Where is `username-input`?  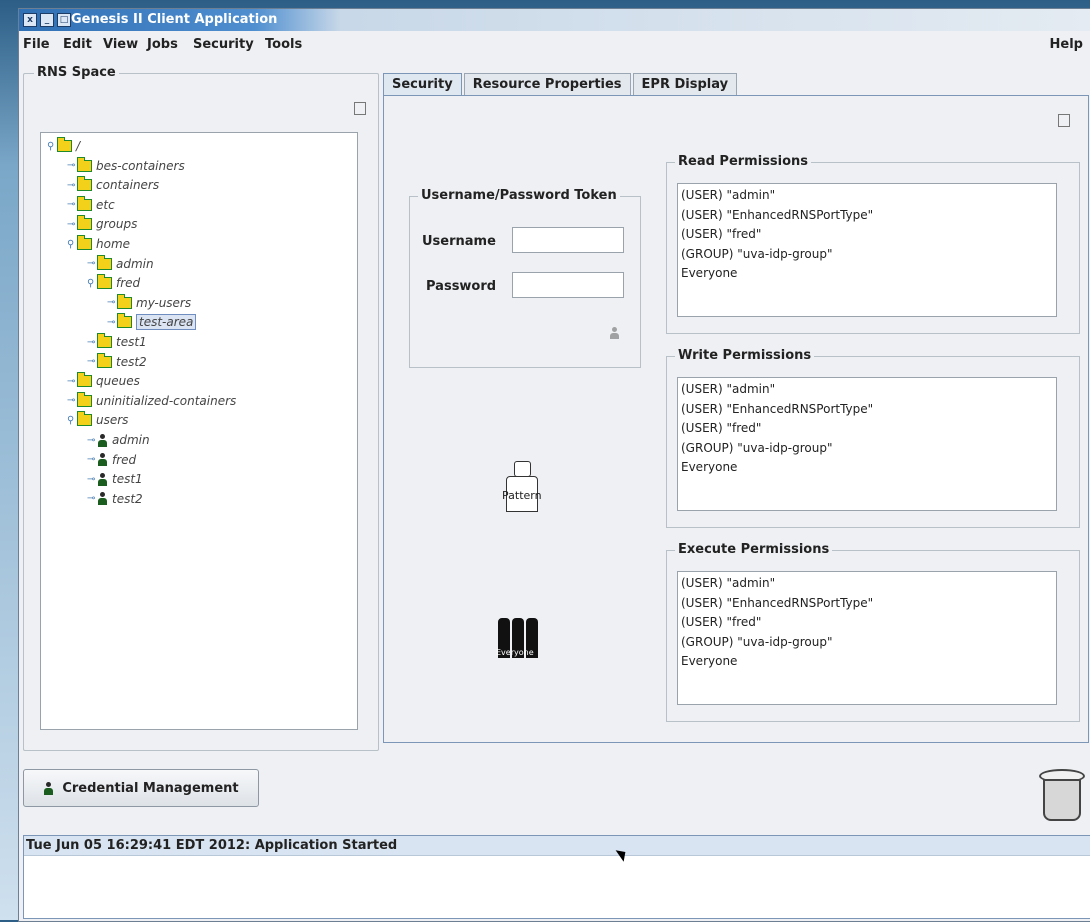 username-input is located at coordinates (568, 240).